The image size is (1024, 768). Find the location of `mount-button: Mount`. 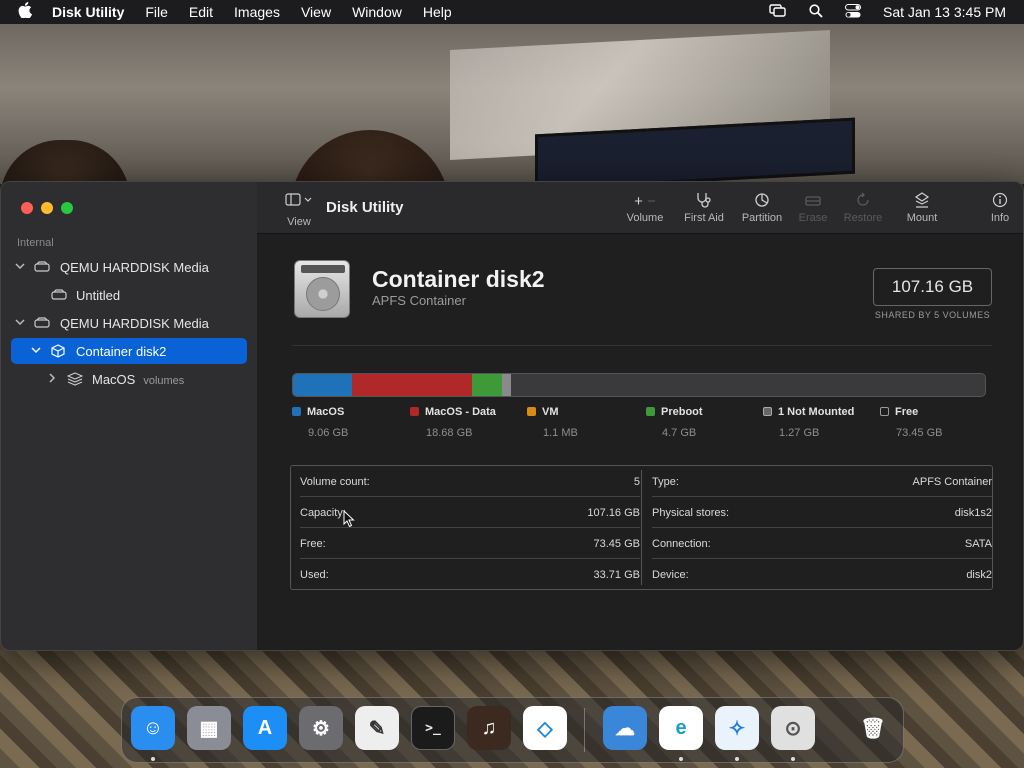

mount-button: Mount is located at coordinates (922, 208).